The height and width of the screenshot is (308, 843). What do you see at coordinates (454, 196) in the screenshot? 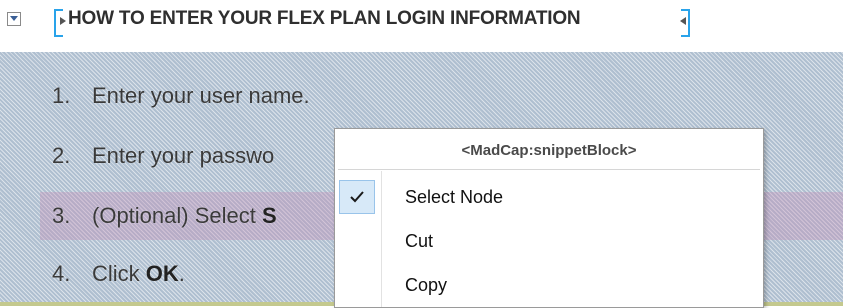
I see `menu-item-label: Select Node` at bounding box center [454, 196].